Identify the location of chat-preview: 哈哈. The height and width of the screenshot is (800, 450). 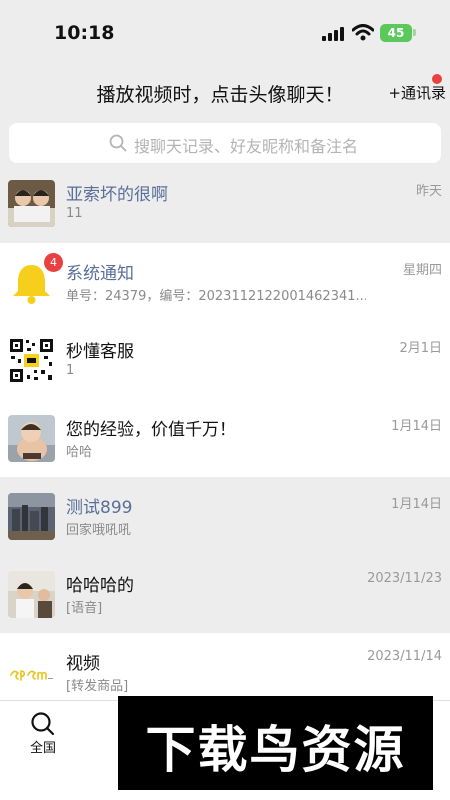
(79, 452).